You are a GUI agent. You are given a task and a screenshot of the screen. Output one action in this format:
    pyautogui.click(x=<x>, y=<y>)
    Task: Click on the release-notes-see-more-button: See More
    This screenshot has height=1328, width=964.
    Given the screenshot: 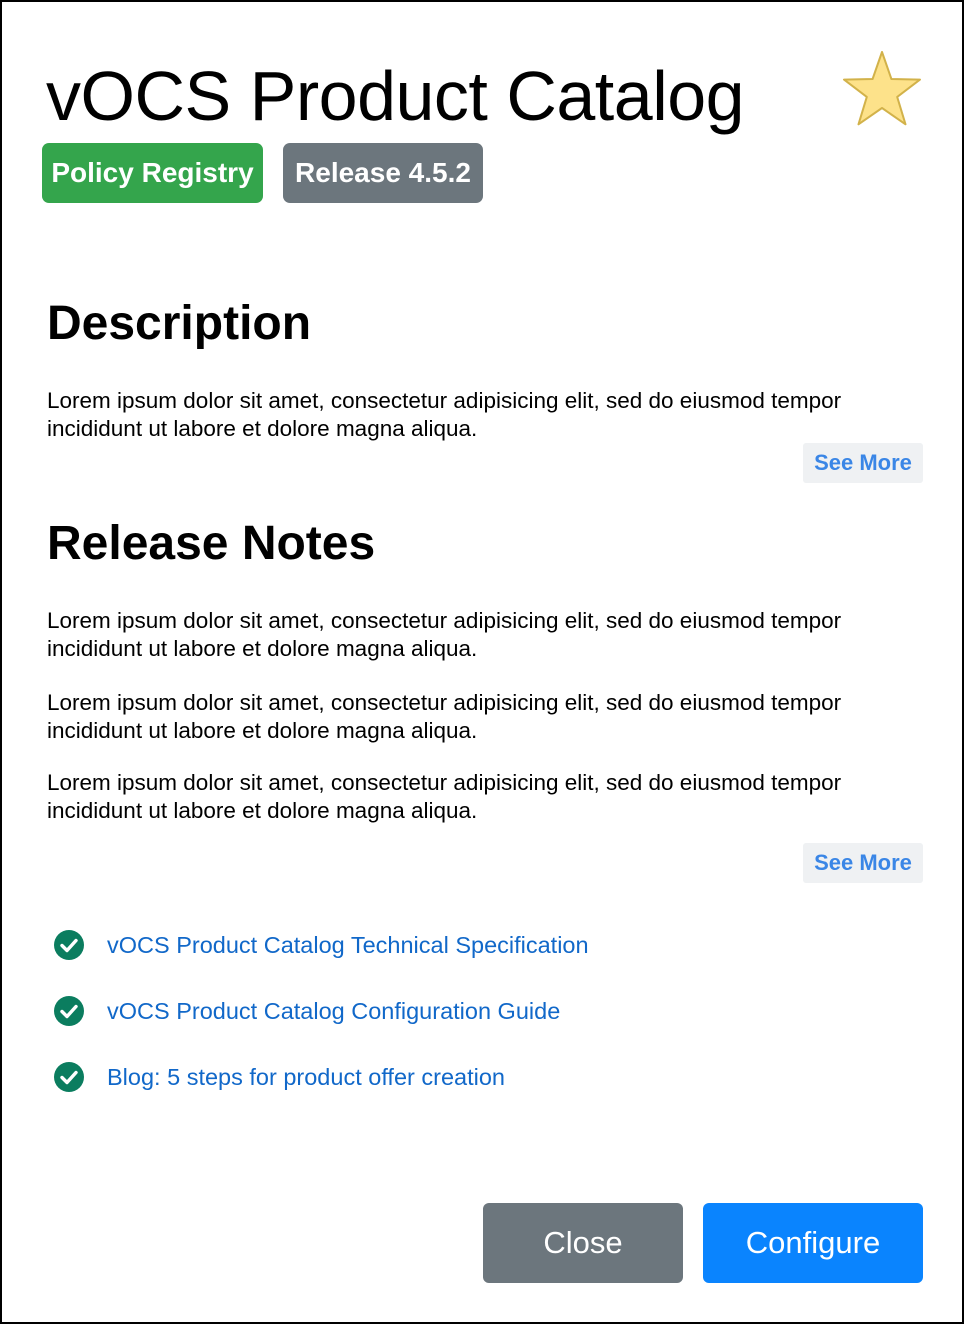 What is the action you would take?
    pyautogui.click(x=863, y=863)
    